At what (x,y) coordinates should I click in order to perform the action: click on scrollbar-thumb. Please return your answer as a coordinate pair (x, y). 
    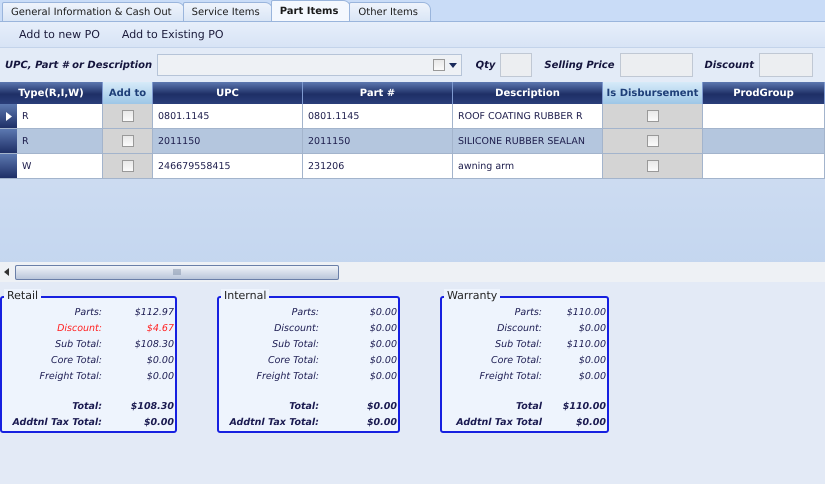
    Looking at the image, I should click on (177, 272).